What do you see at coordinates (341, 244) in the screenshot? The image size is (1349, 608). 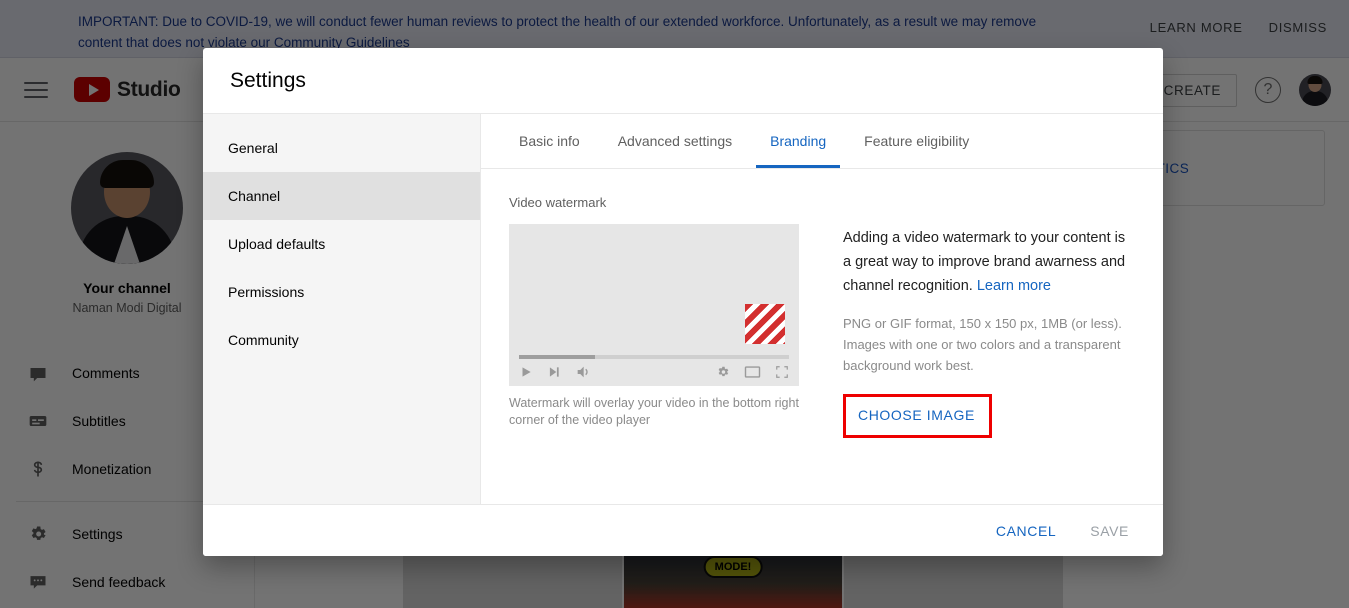 I see `dialog-nav-upload-defaults: Upload defaults` at bounding box center [341, 244].